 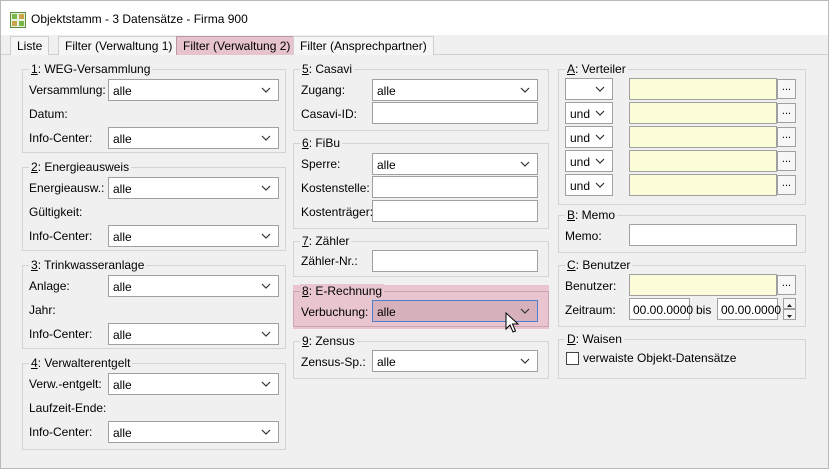 What do you see at coordinates (321, 143) in the screenshot?
I see `group-legend: 6: FiBu` at bounding box center [321, 143].